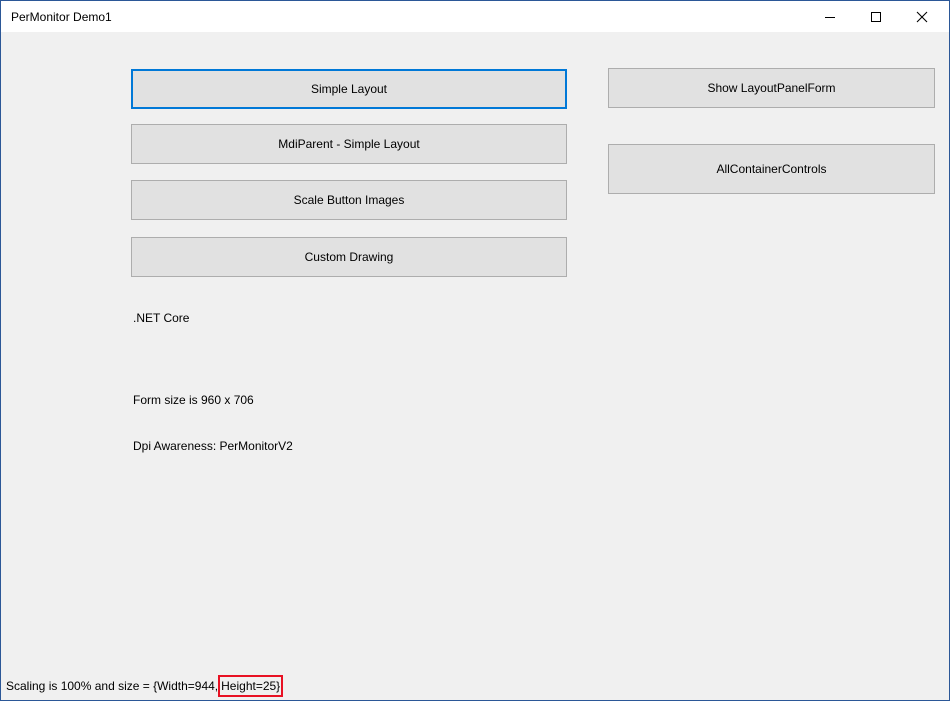 The height and width of the screenshot is (701, 950). I want to click on height-highlight-box: Height=25}, so click(251, 686).